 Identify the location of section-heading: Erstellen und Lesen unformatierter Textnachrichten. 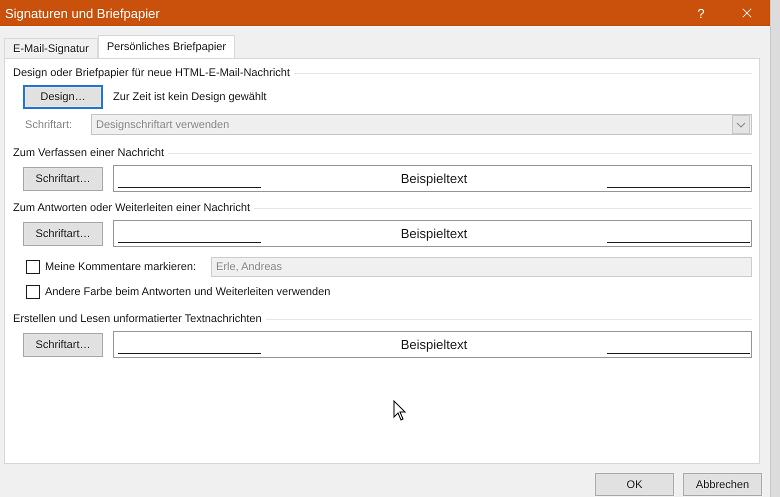
(137, 319).